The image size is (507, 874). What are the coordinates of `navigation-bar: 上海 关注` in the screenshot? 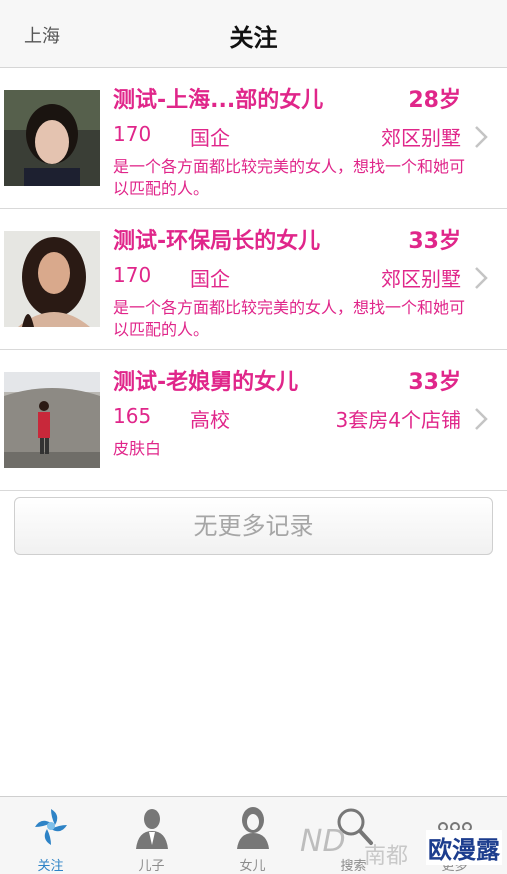 It's located at (253, 34).